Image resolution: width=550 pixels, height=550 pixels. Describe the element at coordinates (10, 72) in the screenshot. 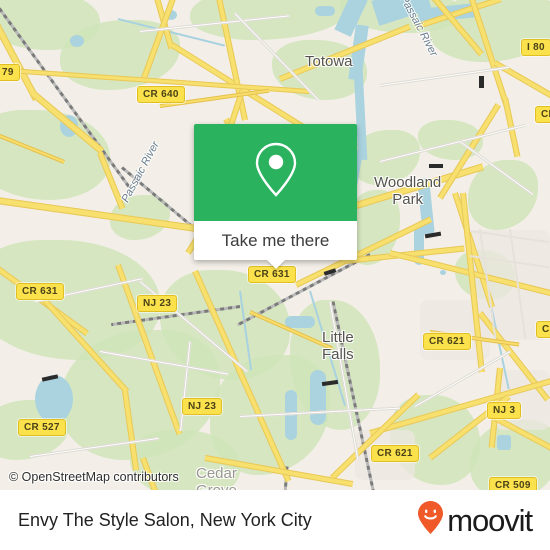

I see `route-shield: 79` at that location.